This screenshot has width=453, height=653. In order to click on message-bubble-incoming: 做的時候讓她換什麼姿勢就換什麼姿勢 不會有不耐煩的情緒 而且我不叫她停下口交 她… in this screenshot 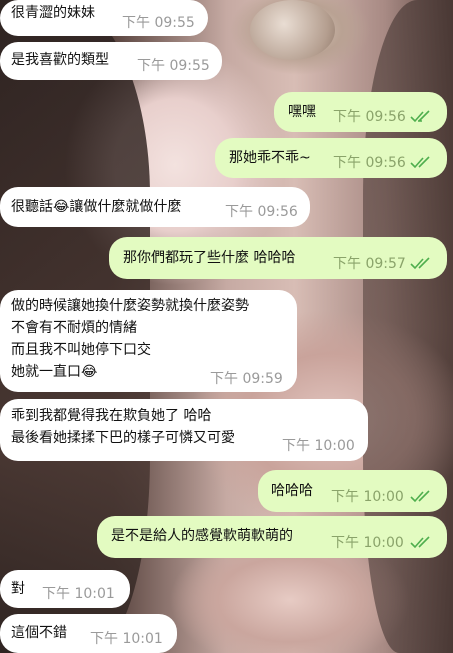, I will do `click(148, 341)`.